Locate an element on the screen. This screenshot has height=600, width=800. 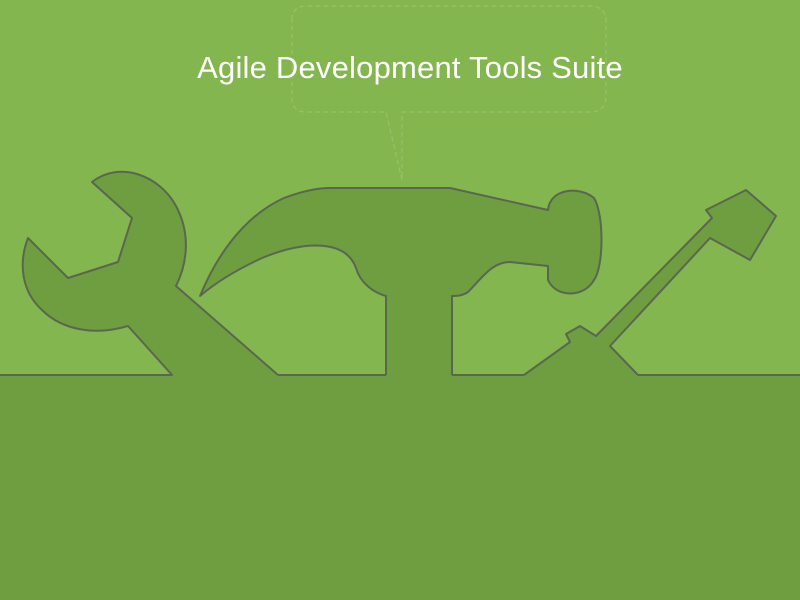
slide-title: Agile Development Tools Suite is located at coordinates (410, 67).